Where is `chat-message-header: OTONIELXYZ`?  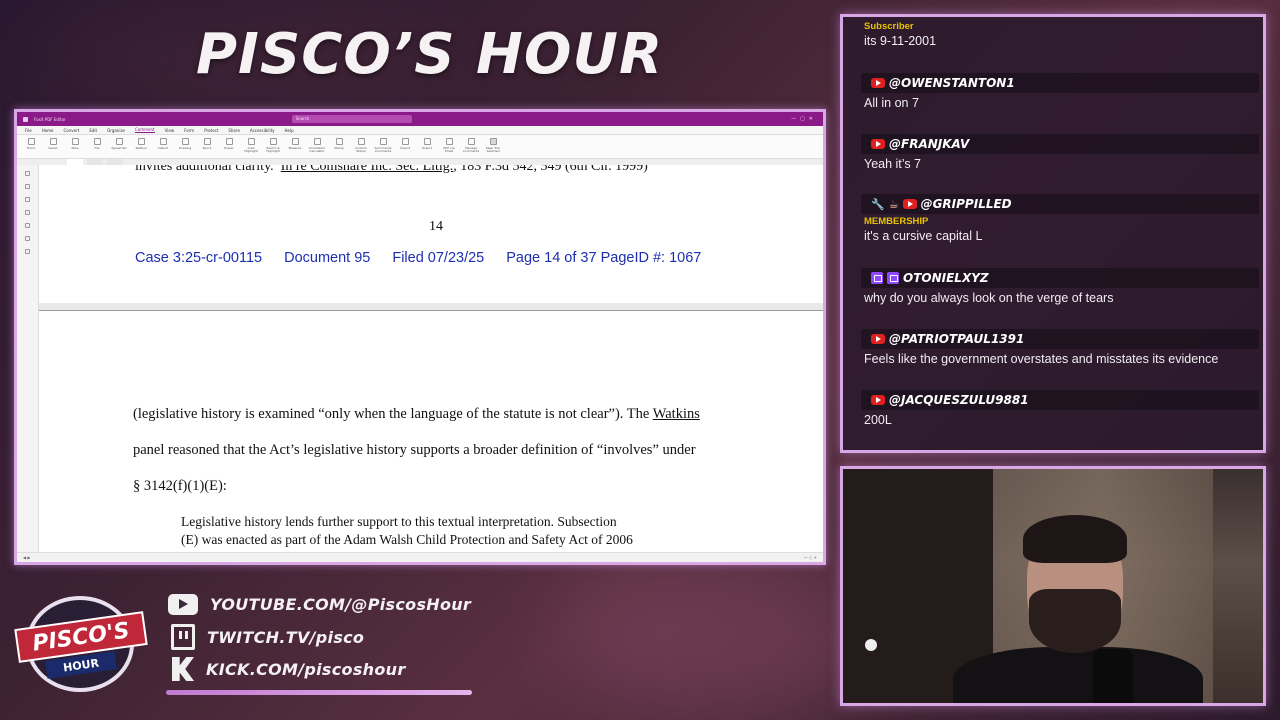
chat-message-header: OTONIELXYZ is located at coordinates (1060, 278).